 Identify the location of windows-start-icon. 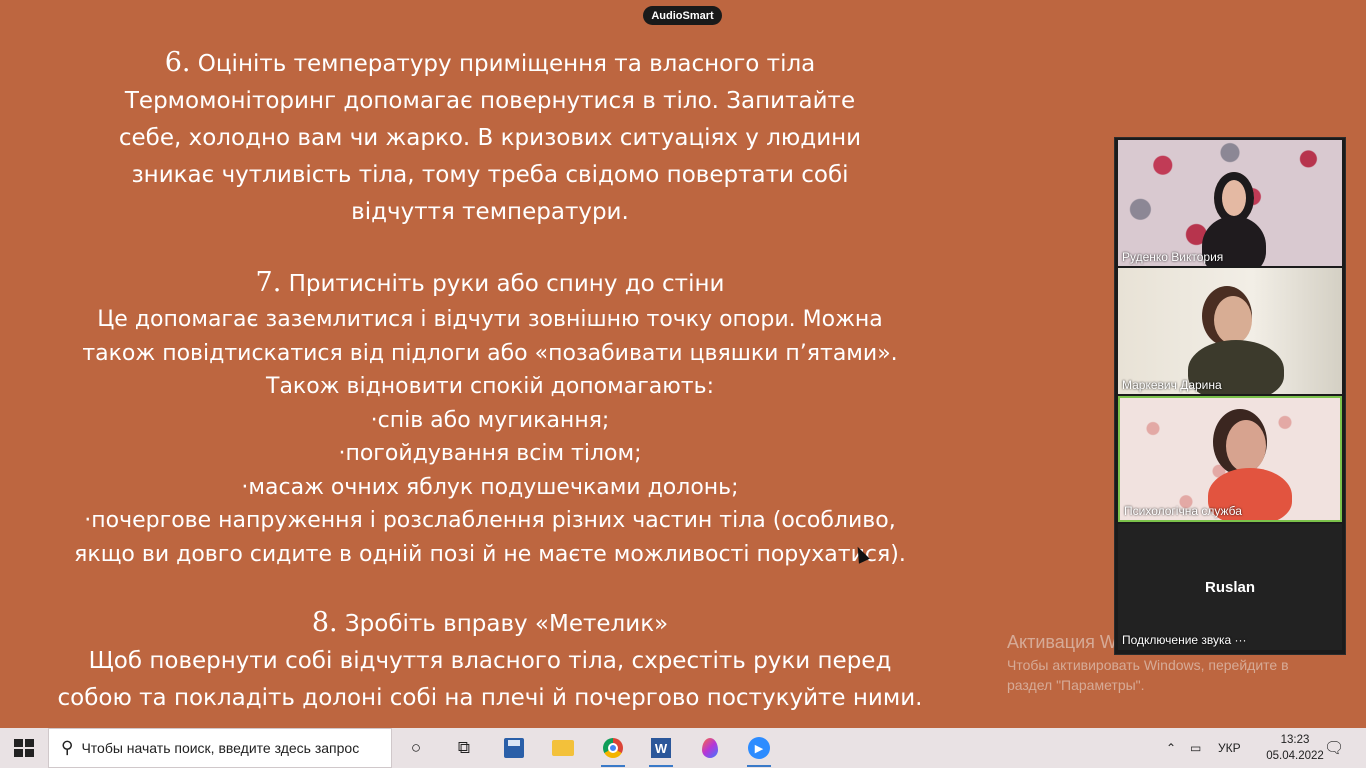
(24, 748).